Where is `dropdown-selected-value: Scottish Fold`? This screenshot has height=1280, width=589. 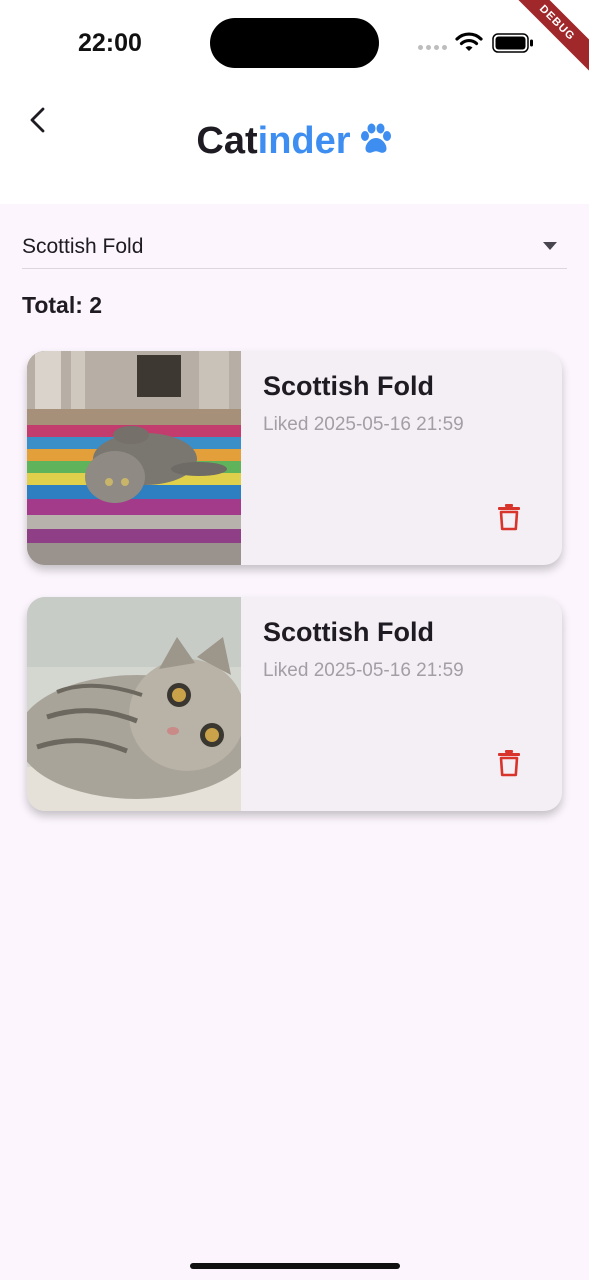 dropdown-selected-value: Scottish Fold is located at coordinates (83, 246).